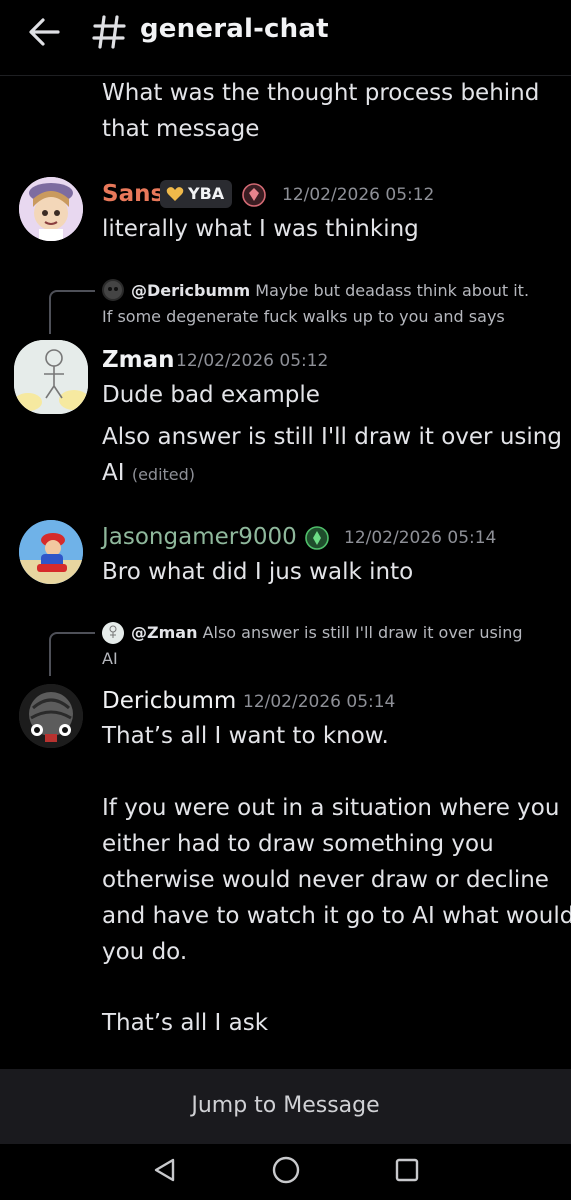 Image resolution: width=571 pixels, height=1200 pixels. I want to click on message-text: AI (edited), so click(148, 474).